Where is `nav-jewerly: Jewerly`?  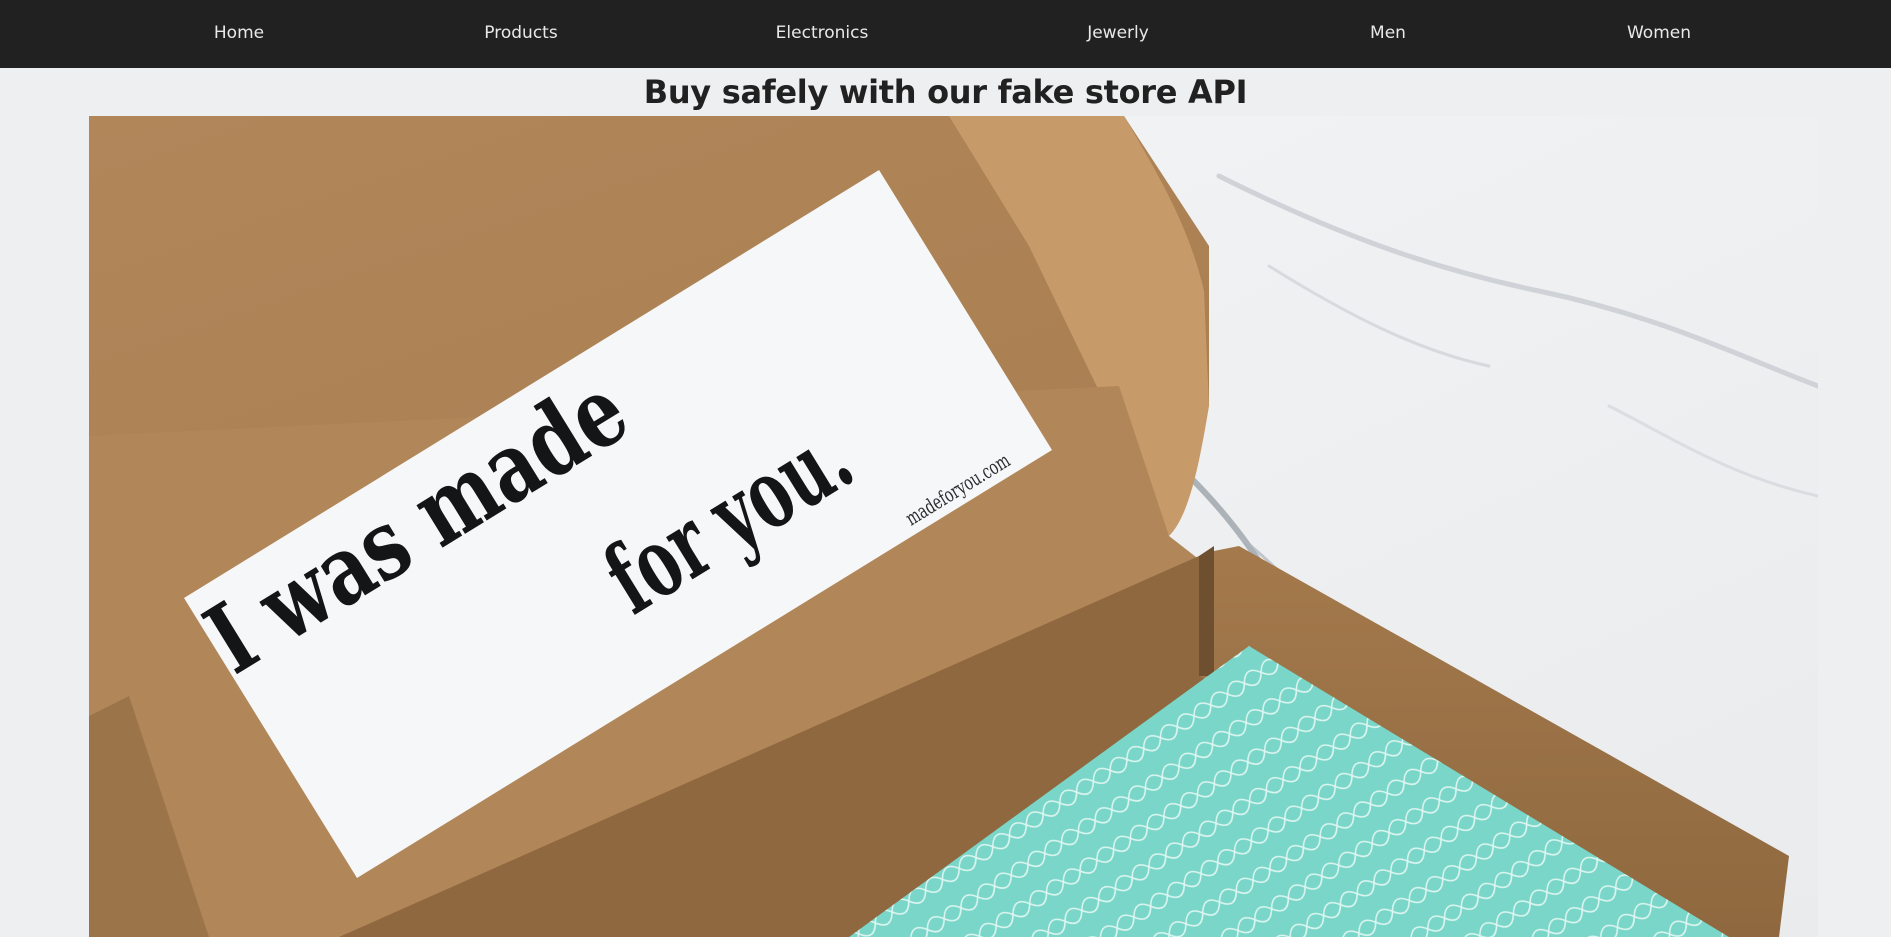 nav-jewerly: Jewerly is located at coordinates (1118, 34).